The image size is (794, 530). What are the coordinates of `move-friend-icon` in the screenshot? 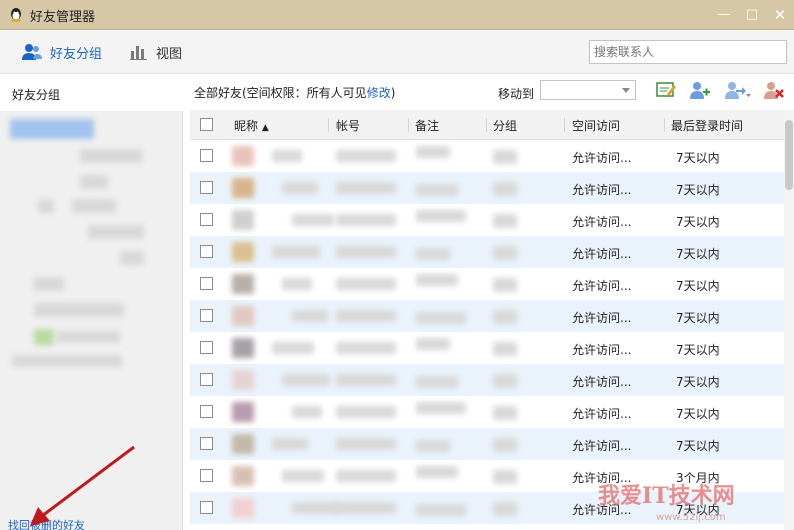 It's located at (738, 90).